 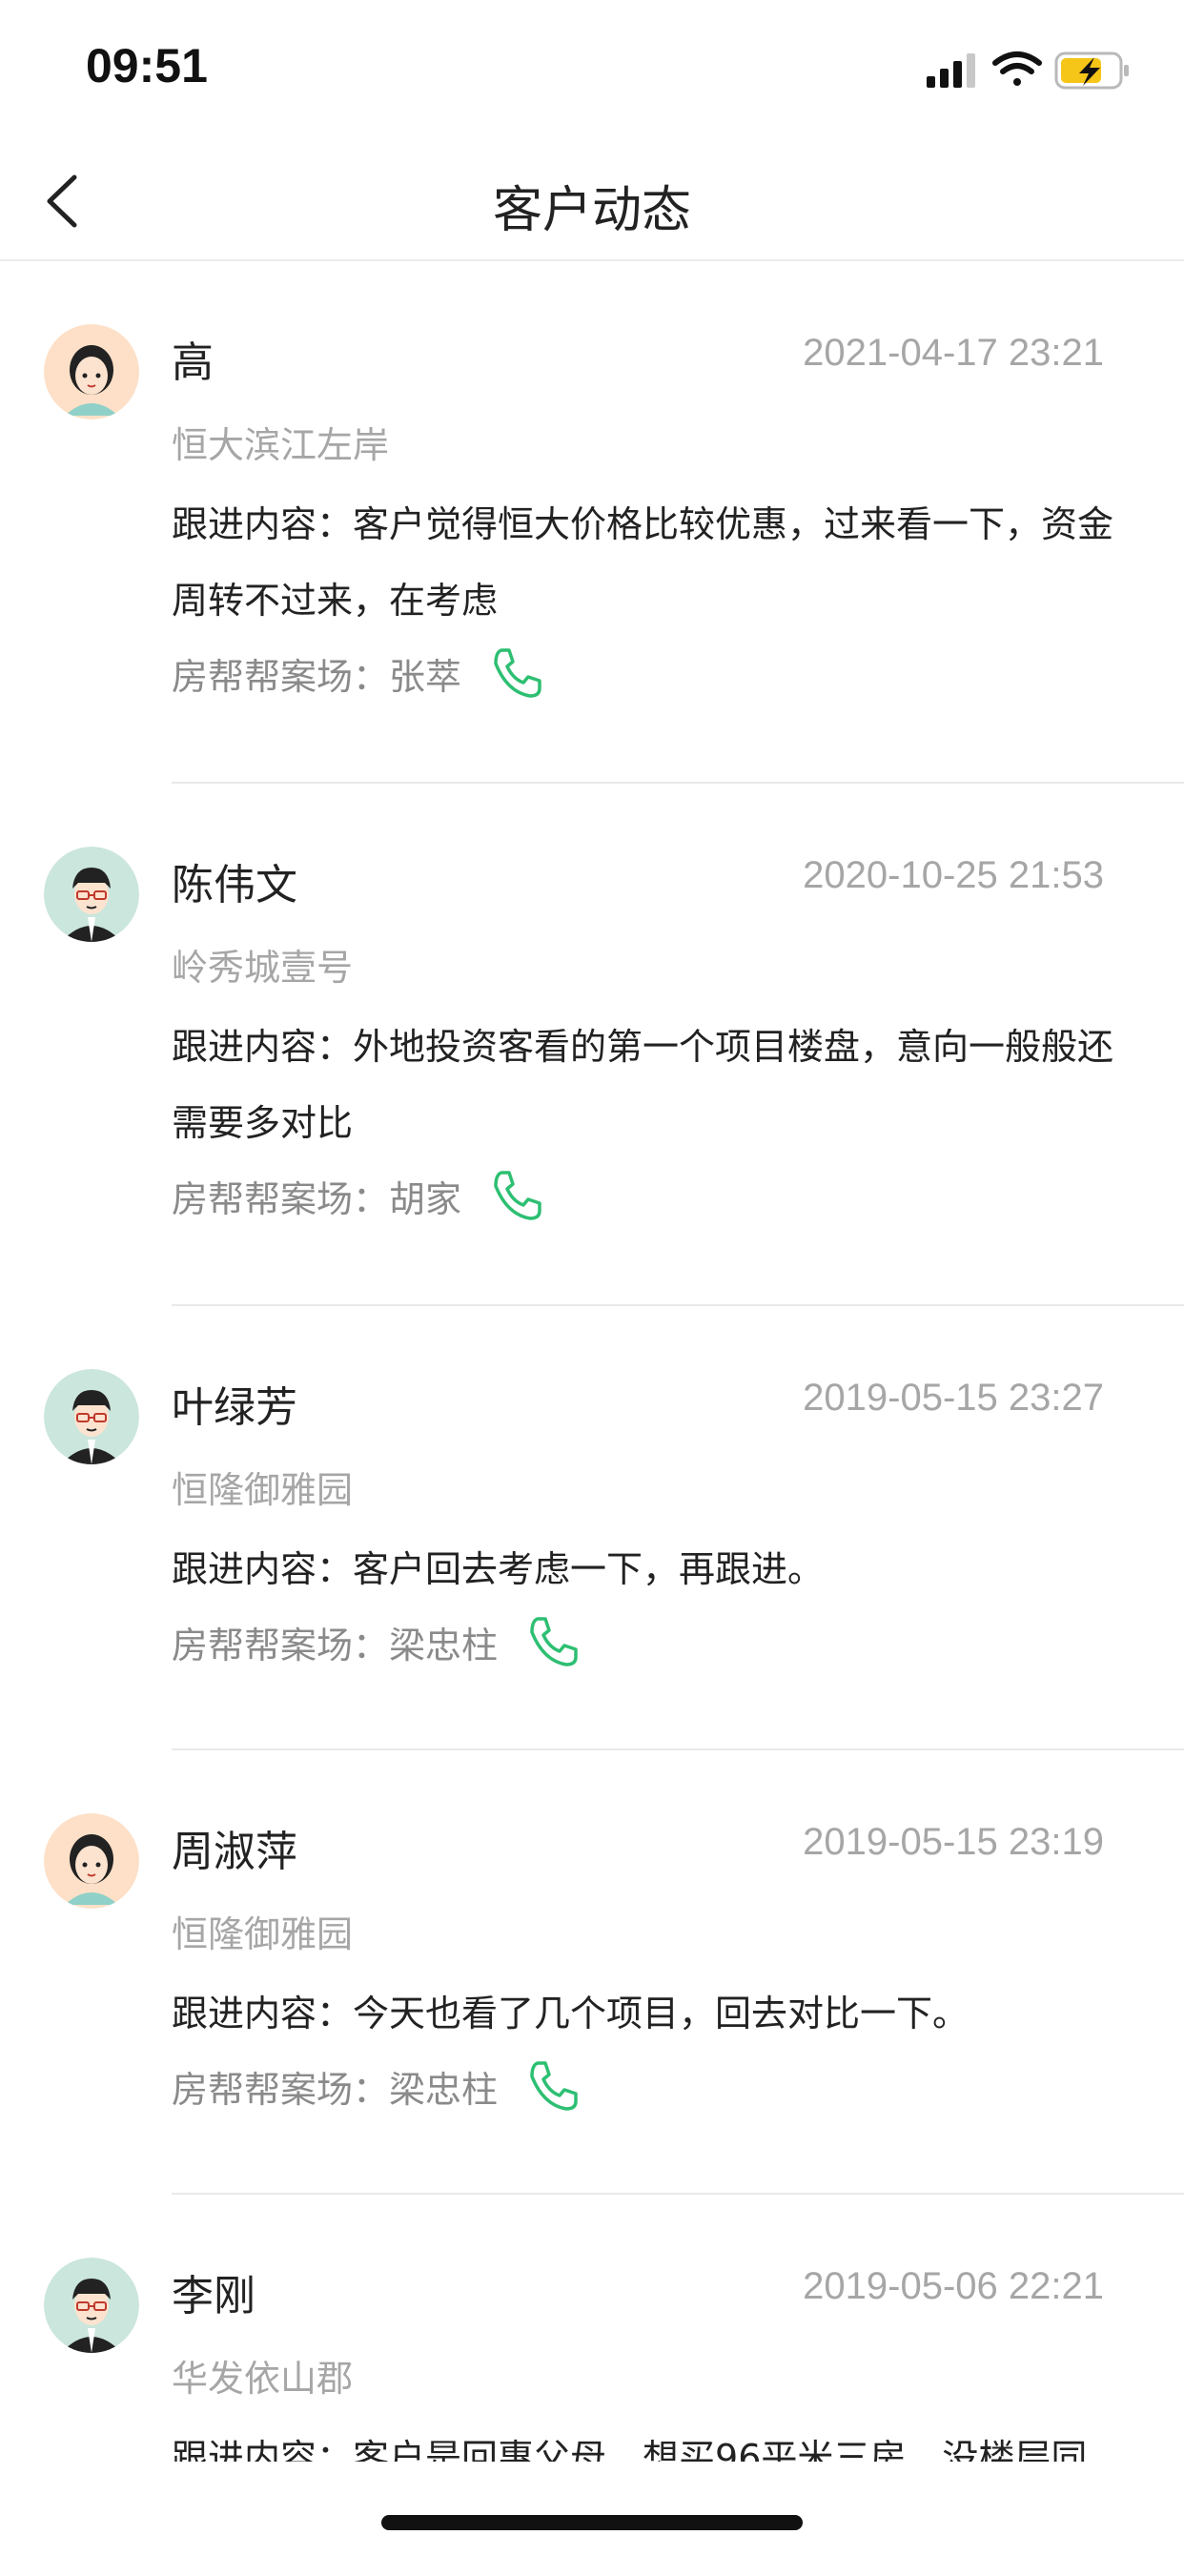 What do you see at coordinates (592, 71) in the screenshot?
I see `status-bar: 09:51` at bounding box center [592, 71].